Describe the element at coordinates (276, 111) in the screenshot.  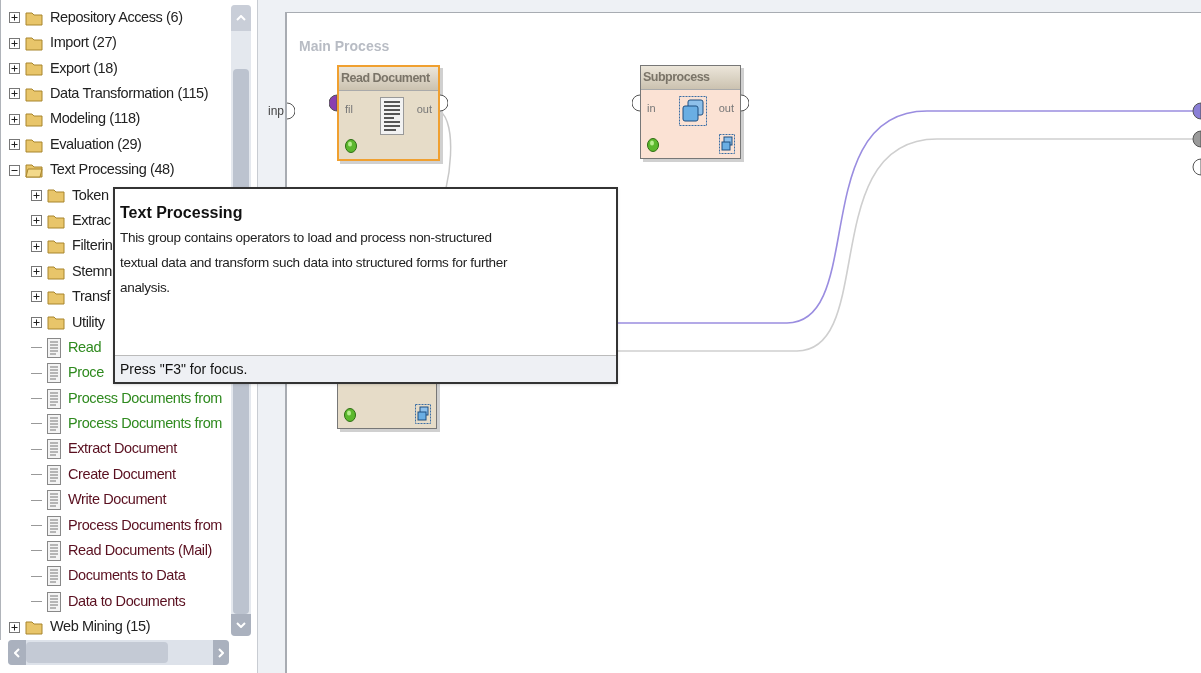
I see `port-label: inp` at that location.